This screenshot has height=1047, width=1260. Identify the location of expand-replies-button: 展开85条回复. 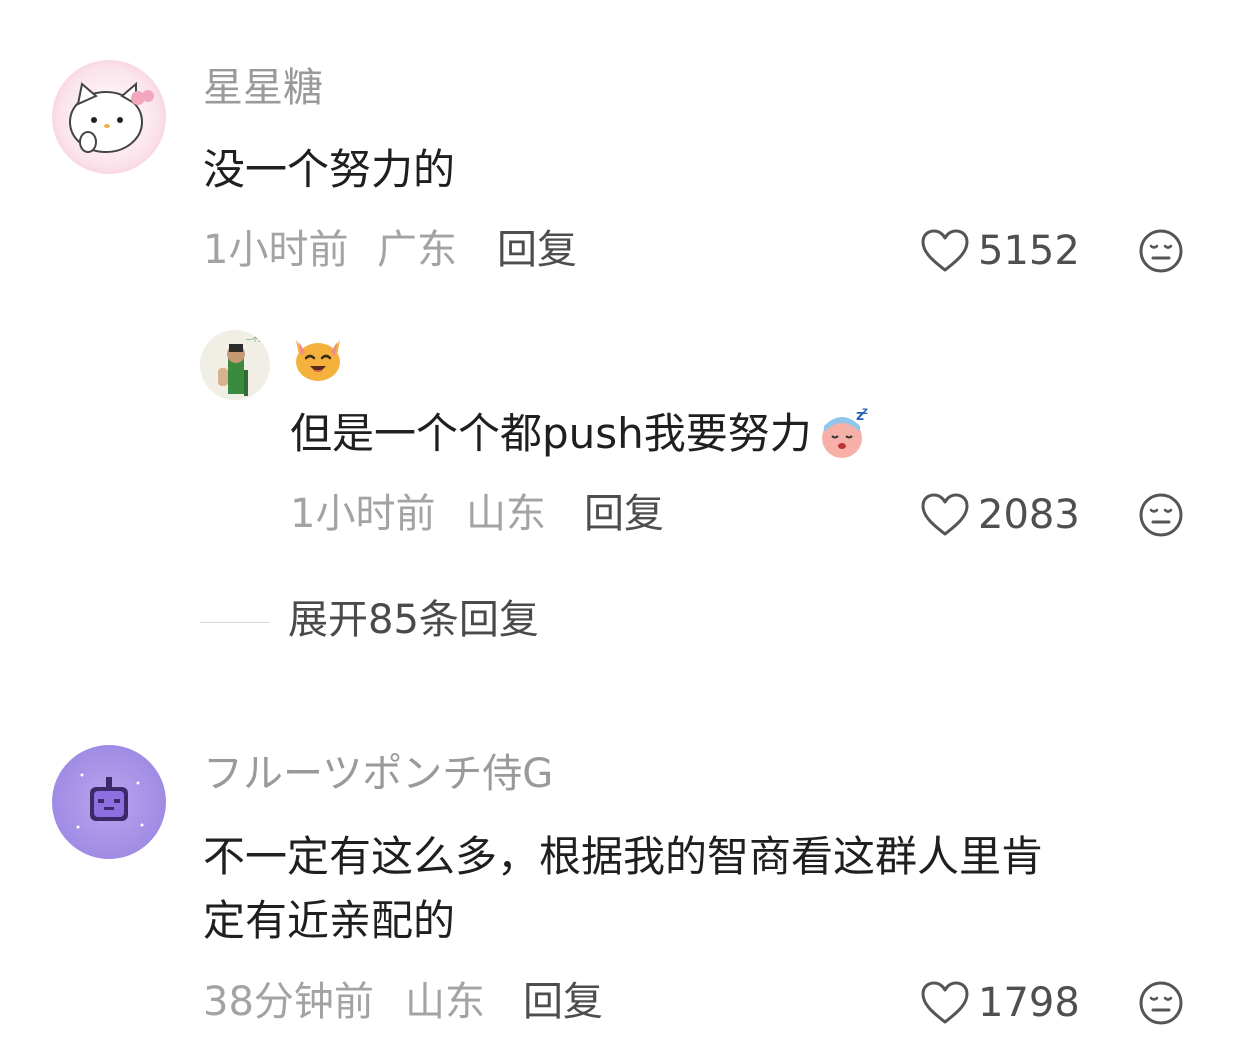
(413, 620).